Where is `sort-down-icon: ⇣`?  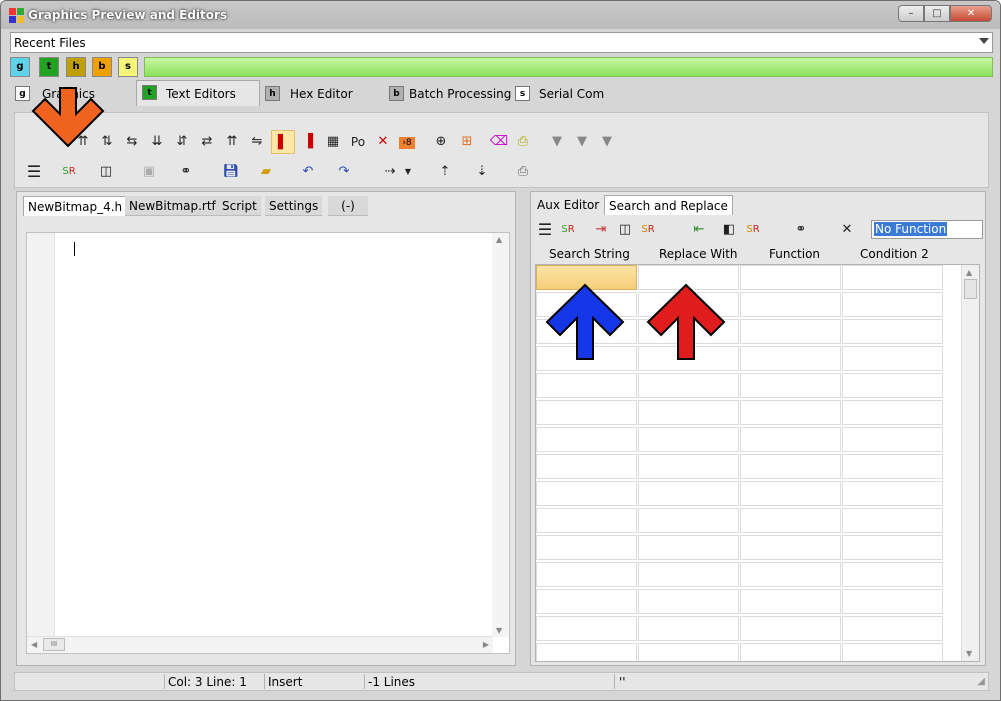
sort-down-icon: ⇣ is located at coordinates (482, 172).